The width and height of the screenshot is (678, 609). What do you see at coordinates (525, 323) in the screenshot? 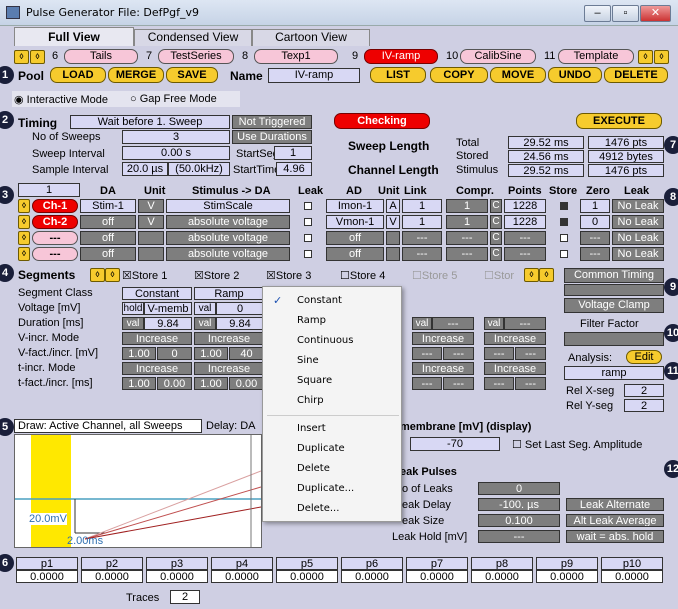
I see `duration-field: ---` at bounding box center [525, 323].